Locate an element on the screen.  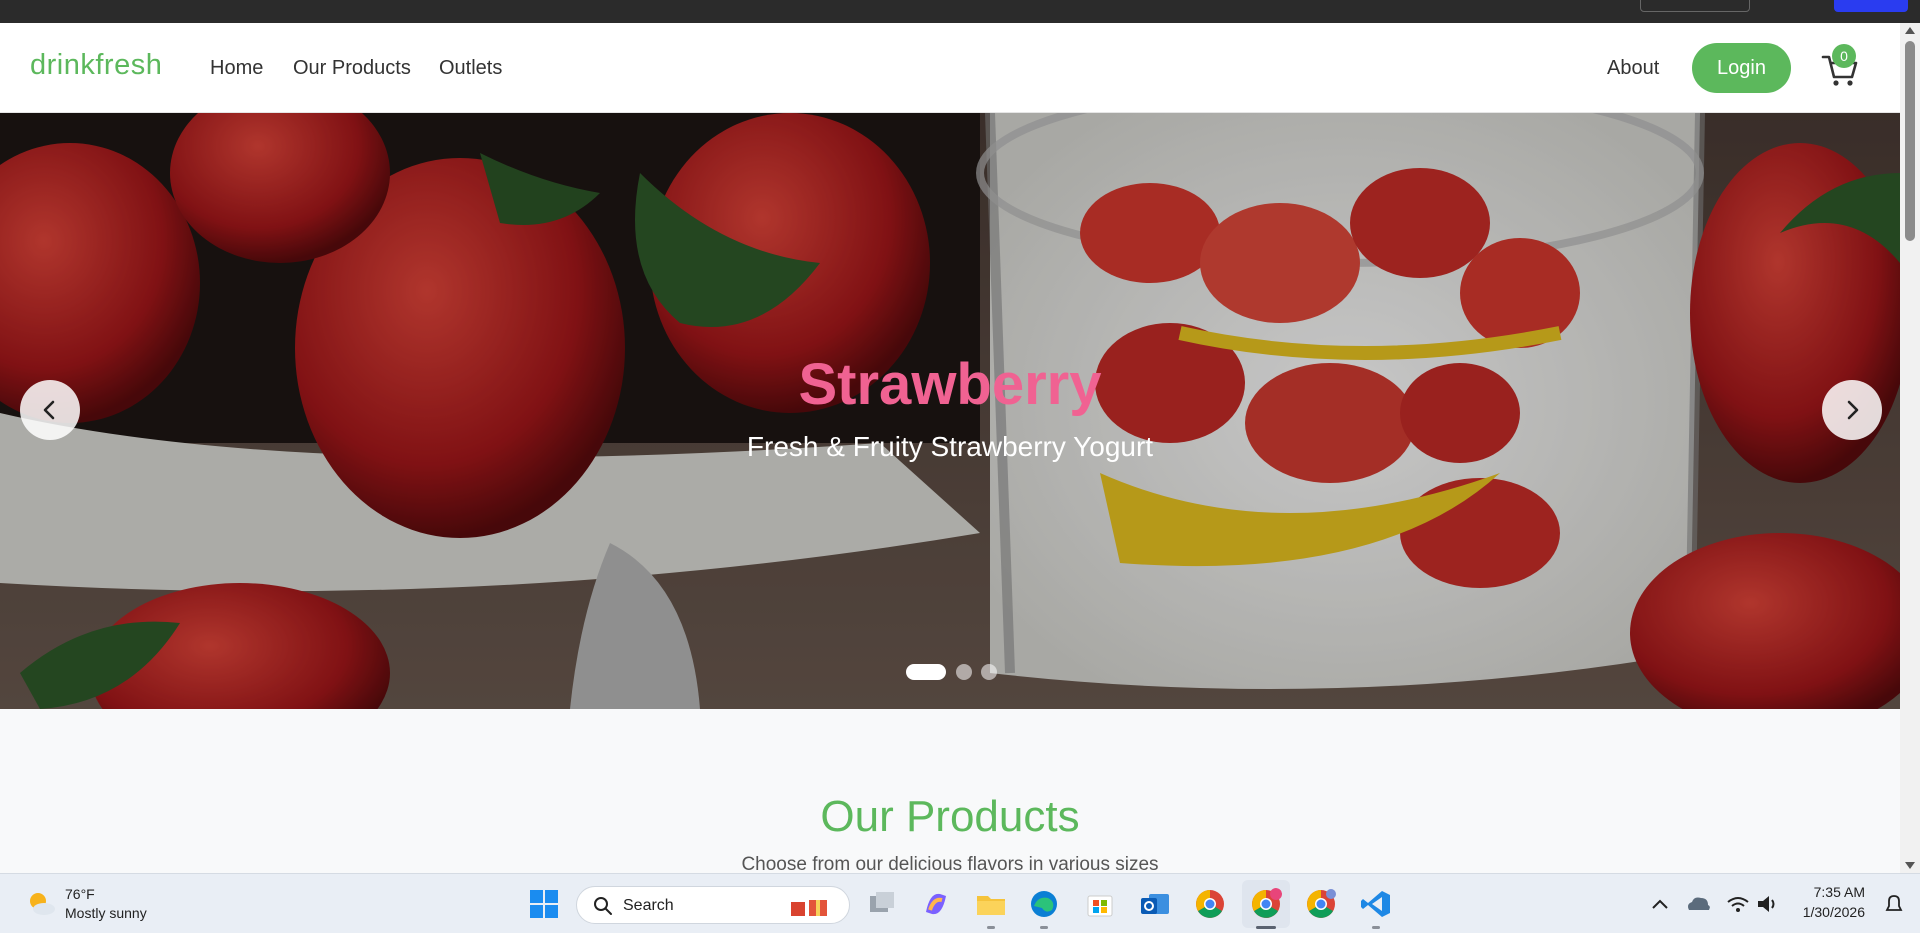
file-explorer-running-indicator is located at coordinates (991, 927).